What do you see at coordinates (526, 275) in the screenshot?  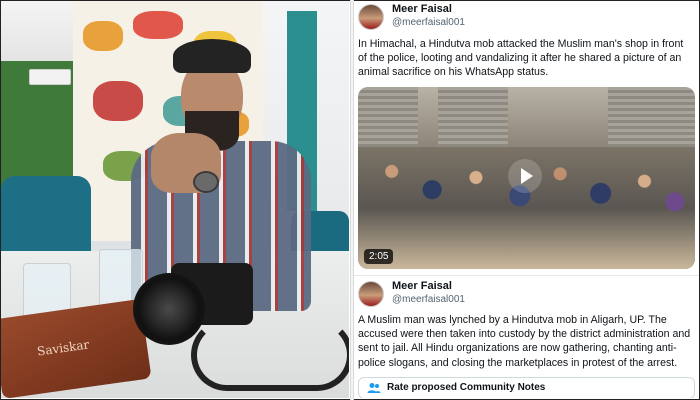 I see `tweet-separator` at bounding box center [526, 275].